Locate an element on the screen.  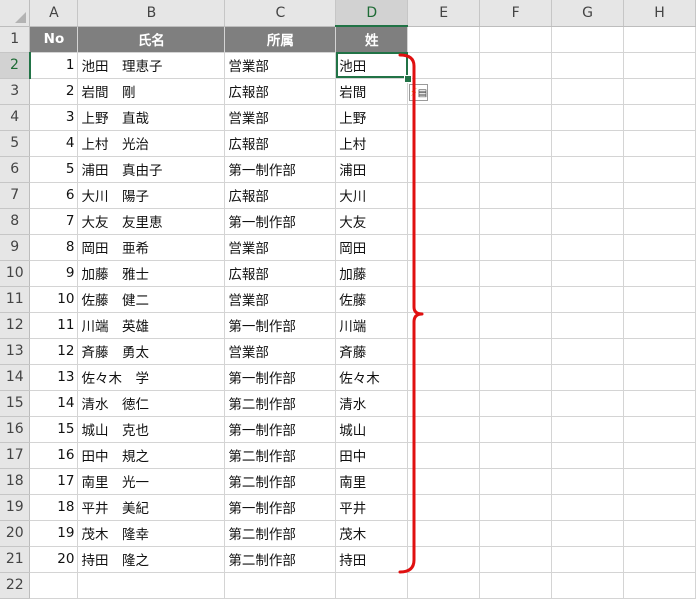
cell-no: 17 is located at coordinates (54, 481).